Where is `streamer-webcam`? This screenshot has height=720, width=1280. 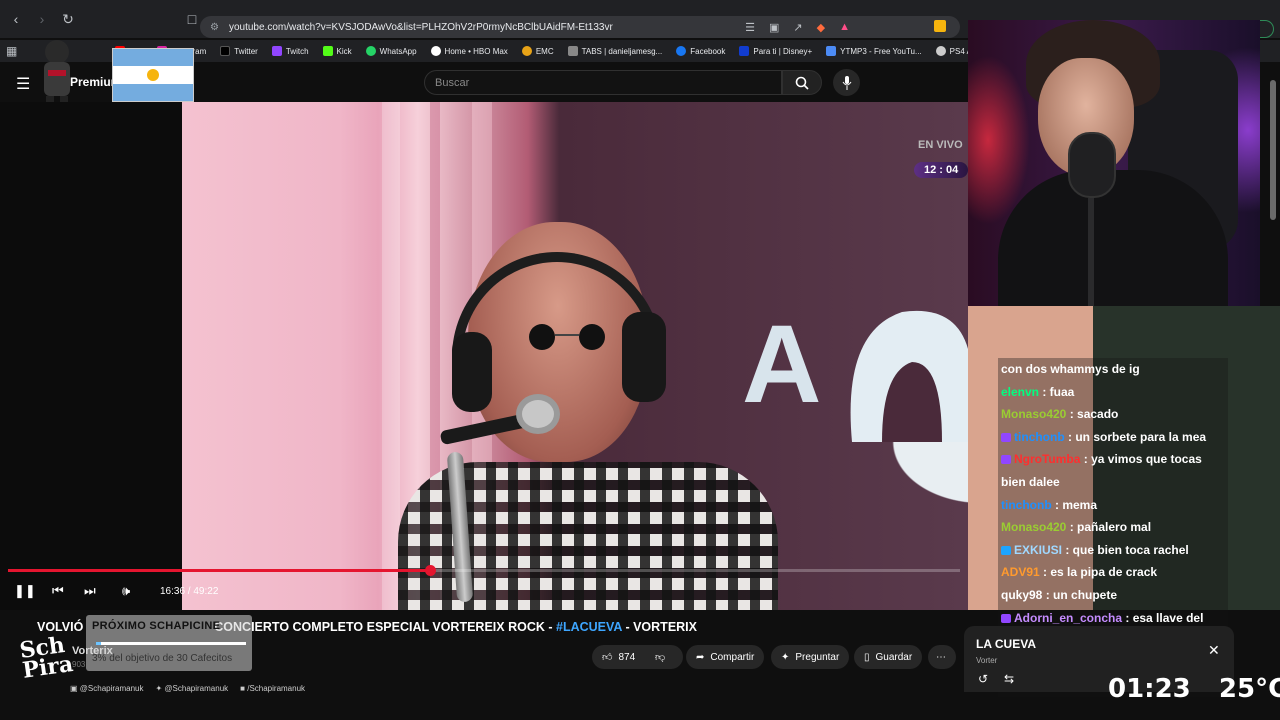
streamer-webcam is located at coordinates (1114, 163).